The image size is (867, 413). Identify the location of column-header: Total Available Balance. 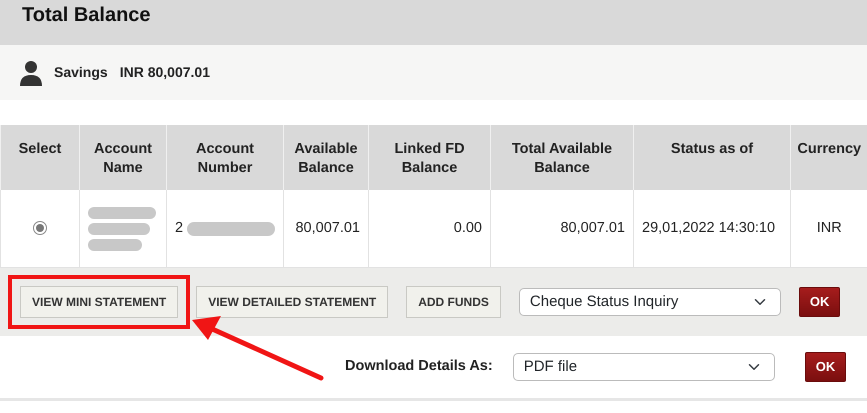
(562, 158).